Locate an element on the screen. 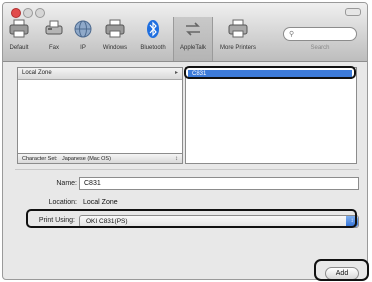  toolbar-label: More Printers is located at coordinates (237, 48).